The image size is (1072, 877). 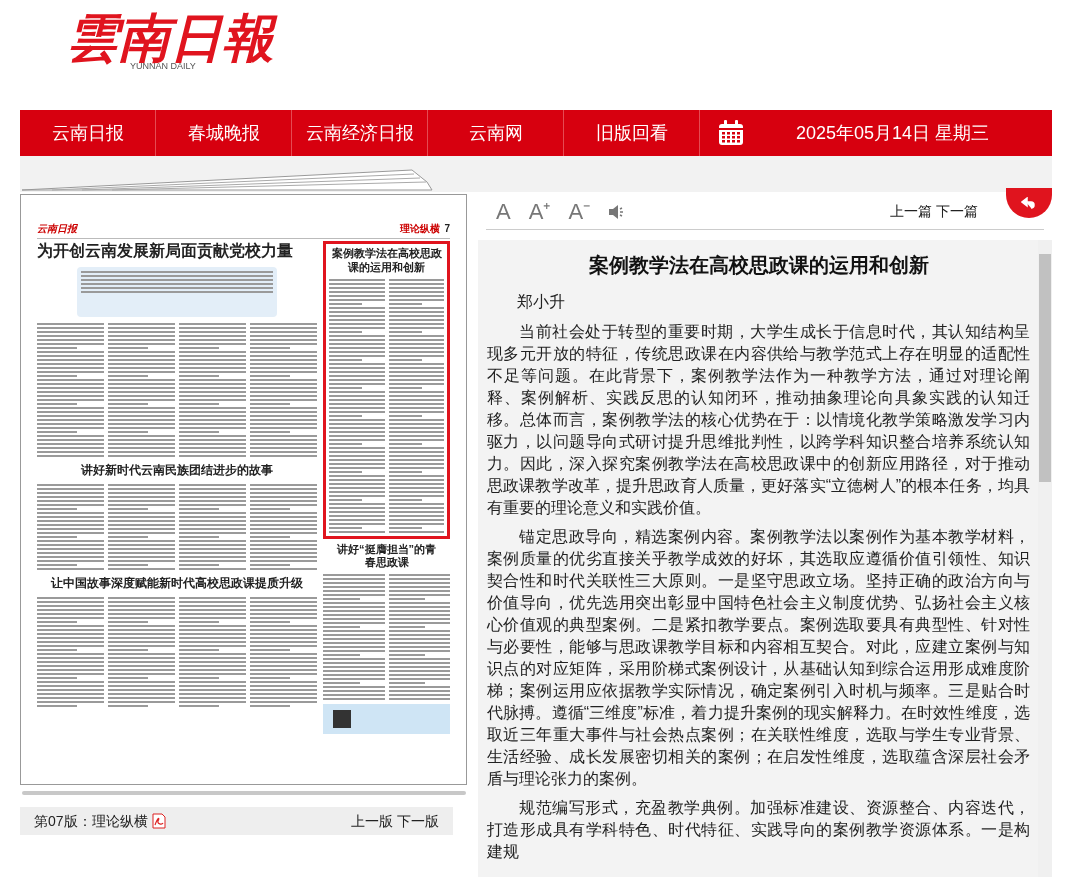 What do you see at coordinates (386, 390) in the screenshot?
I see `selected-article-frame: 案例教学法在高校思政课的运用和创新` at bounding box center [386, 390].